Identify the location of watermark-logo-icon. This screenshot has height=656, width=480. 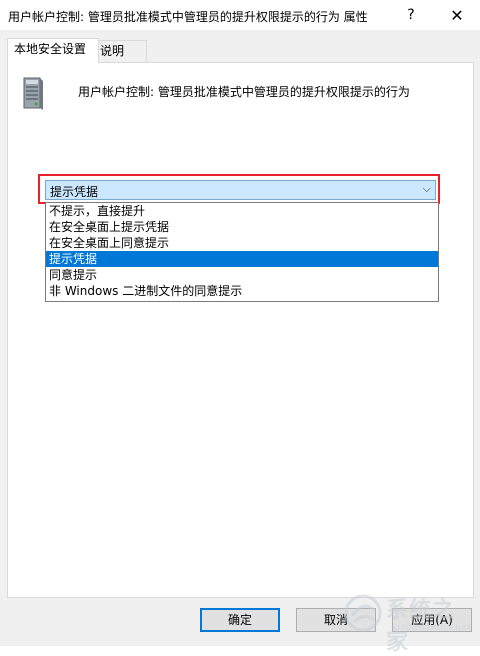
(363, 613).